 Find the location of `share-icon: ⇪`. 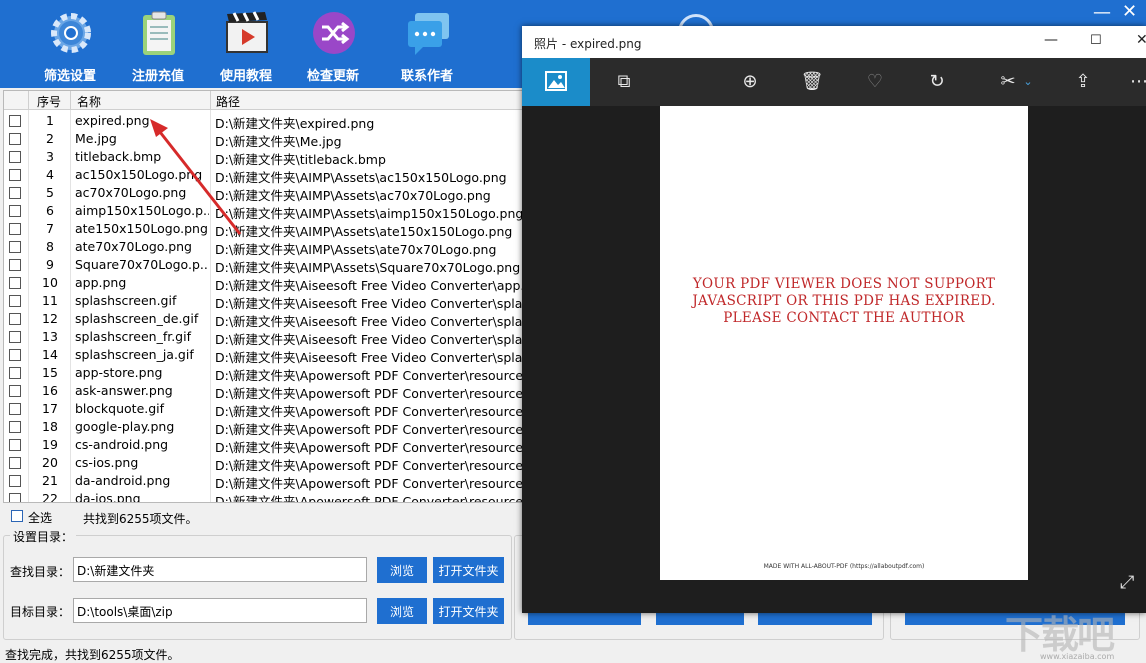

share-icon: ⇪ is located at coordinates (1083, 82).